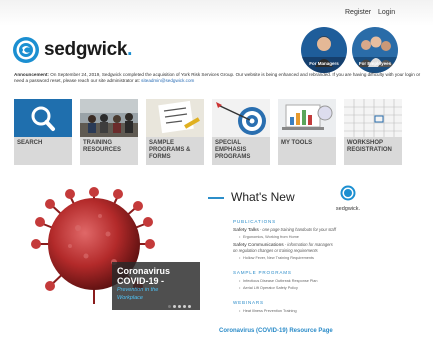 Image resolution: width=433 pixels, height=341 pixels. Describe the element at coordinates (43, 118) in the screenshot. I see `search-icon` at that location.